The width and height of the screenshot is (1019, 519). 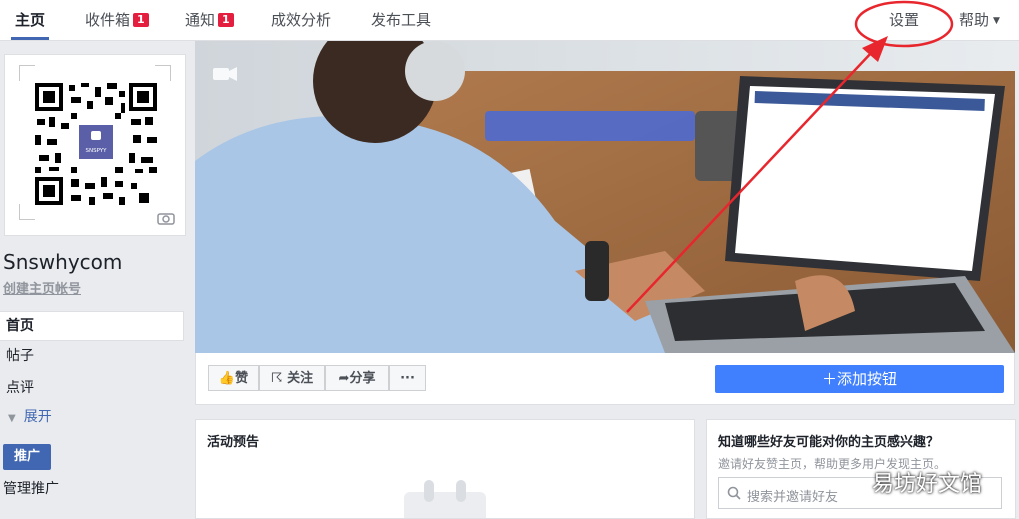 What do you see at coordinates (141, 20) in the screenshot?
I see `inbox-badge: 1` at bounding box center [141, 20].